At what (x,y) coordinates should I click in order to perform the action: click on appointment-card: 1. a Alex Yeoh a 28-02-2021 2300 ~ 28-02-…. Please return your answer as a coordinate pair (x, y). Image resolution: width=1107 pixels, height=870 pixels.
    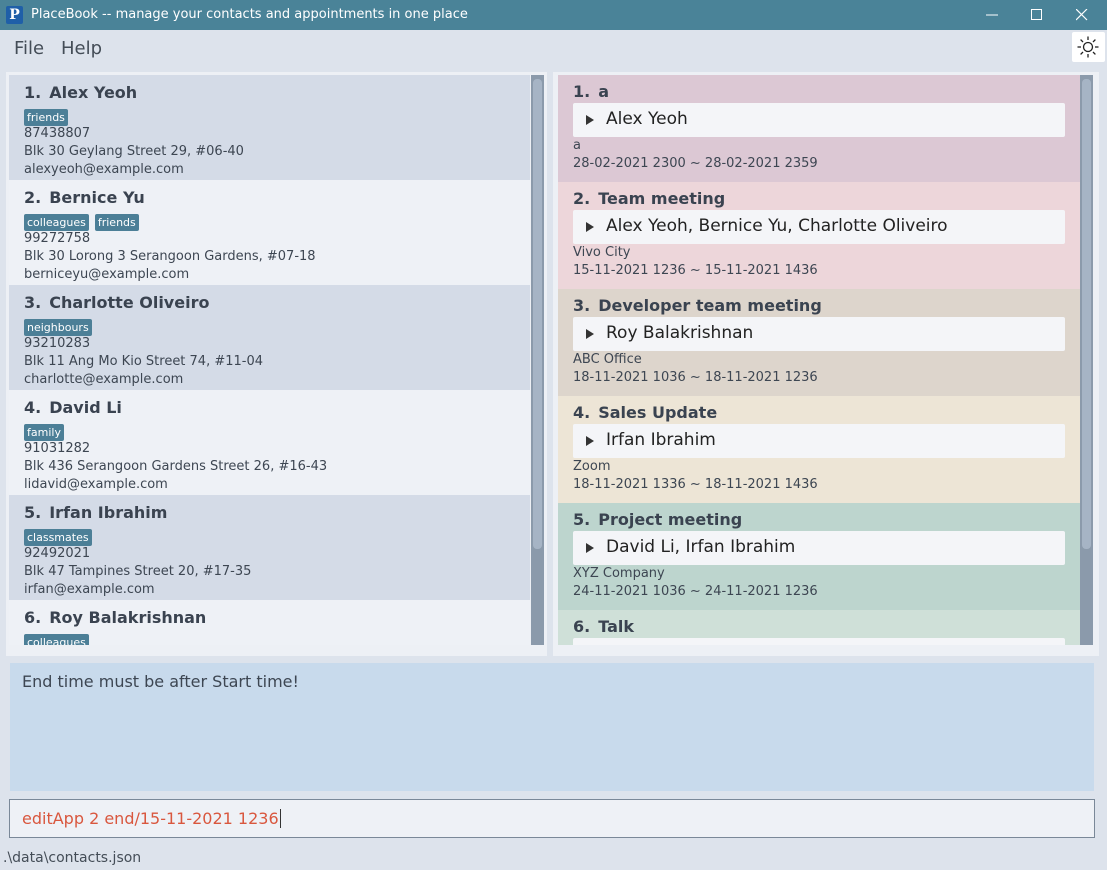
    Looking at the image, I should click on (819, 128).